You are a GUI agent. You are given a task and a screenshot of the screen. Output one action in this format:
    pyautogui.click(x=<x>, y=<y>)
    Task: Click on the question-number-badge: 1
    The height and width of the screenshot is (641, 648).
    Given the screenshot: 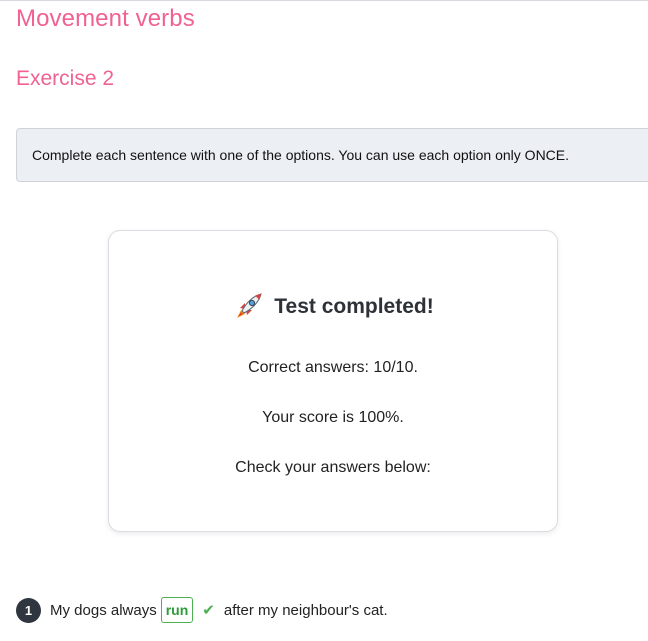 What is the action you would take?
    pyautogui.click(x=28, y=610)
    